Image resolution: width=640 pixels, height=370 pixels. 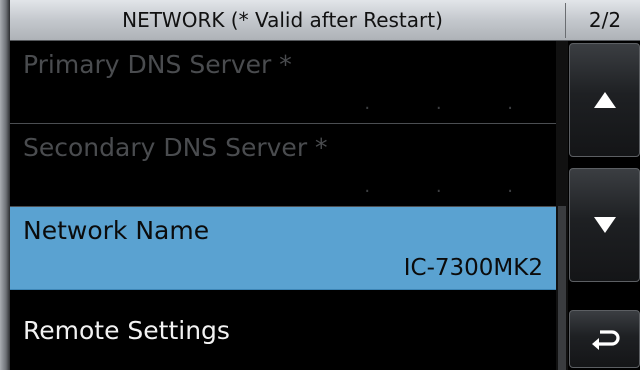 I want to click on triangle-up-icon, so click(x=604, y=100).